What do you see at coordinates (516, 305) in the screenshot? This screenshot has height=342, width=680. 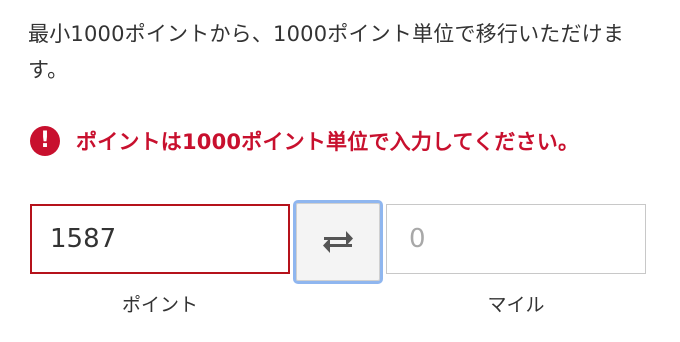 I see `miles-label: マイル` at bounding box center [516, 305].